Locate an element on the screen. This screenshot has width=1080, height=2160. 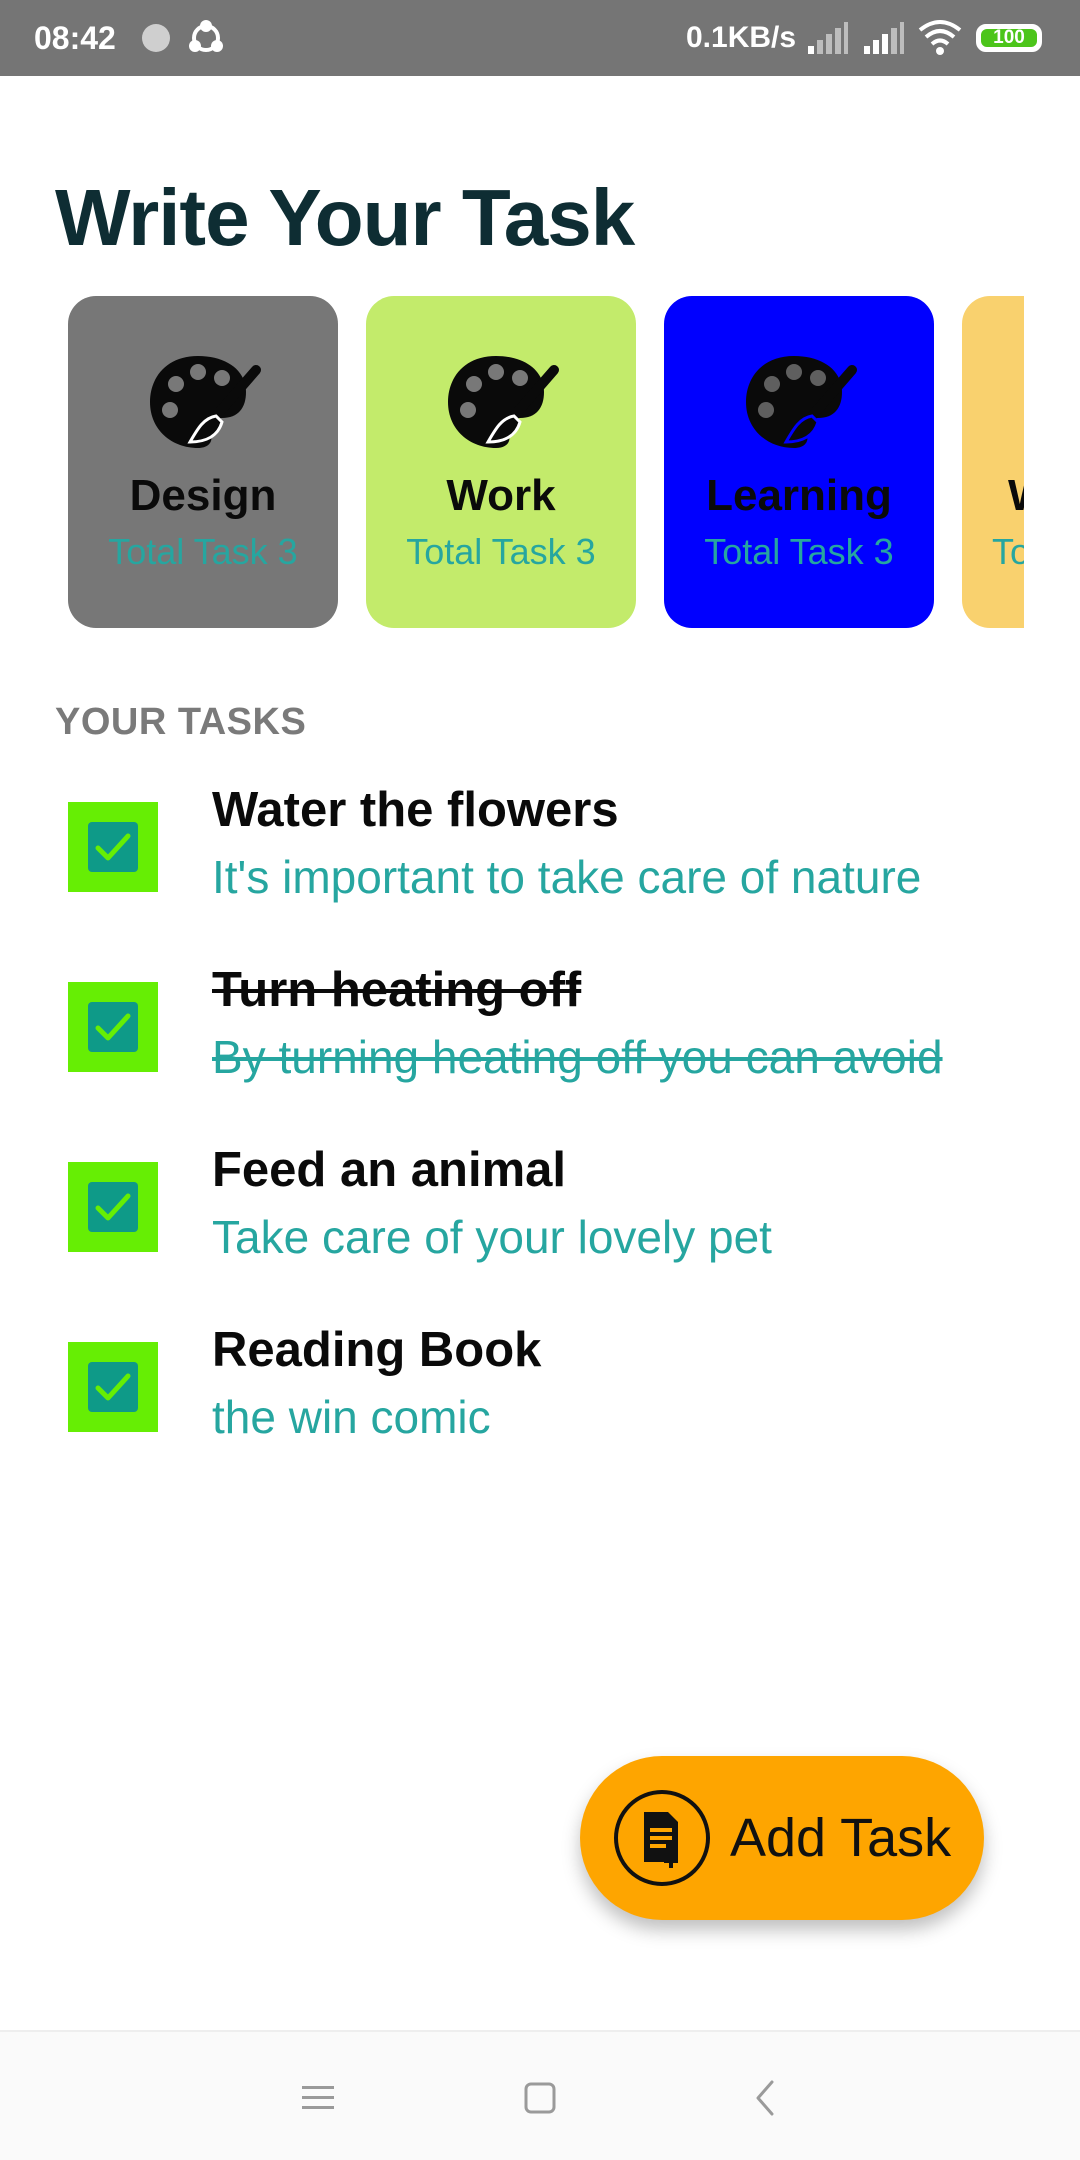
category-card-work: Work Total Task 3 is located at coordinates (501, 462).